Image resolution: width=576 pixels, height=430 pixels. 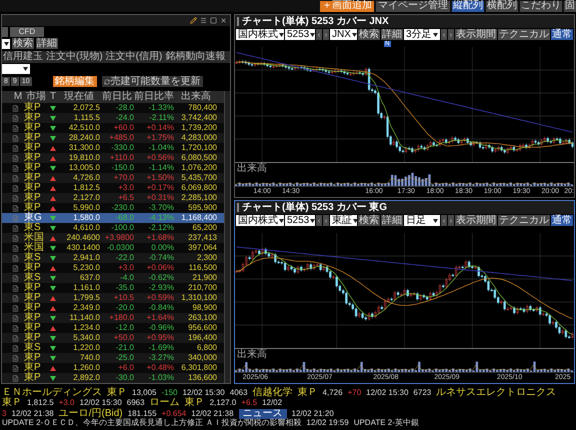 I want to click on category-button: CFD, so click(x=27, y=31).